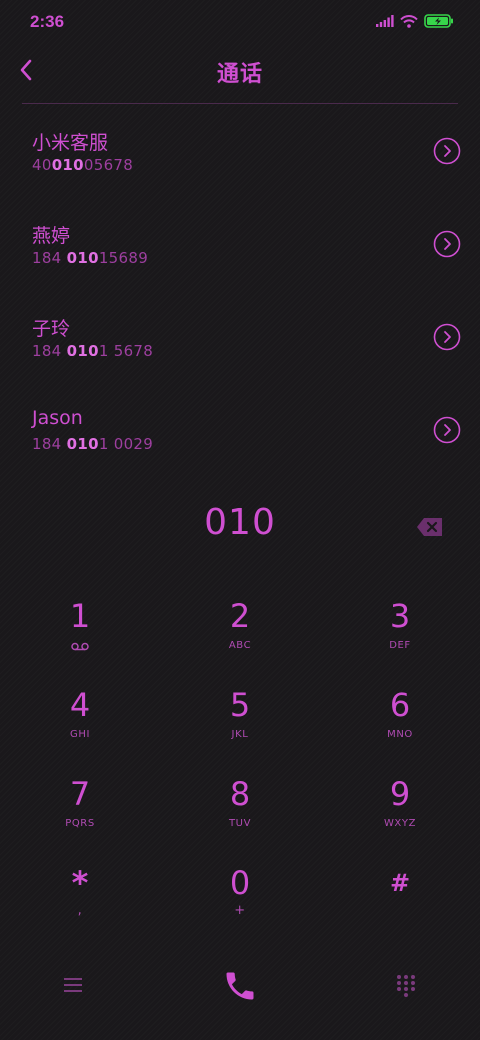 The width and height of the screenshot is (480, 1040). I want to click on contact-number: 184 0101 0029, so click(93, 444).